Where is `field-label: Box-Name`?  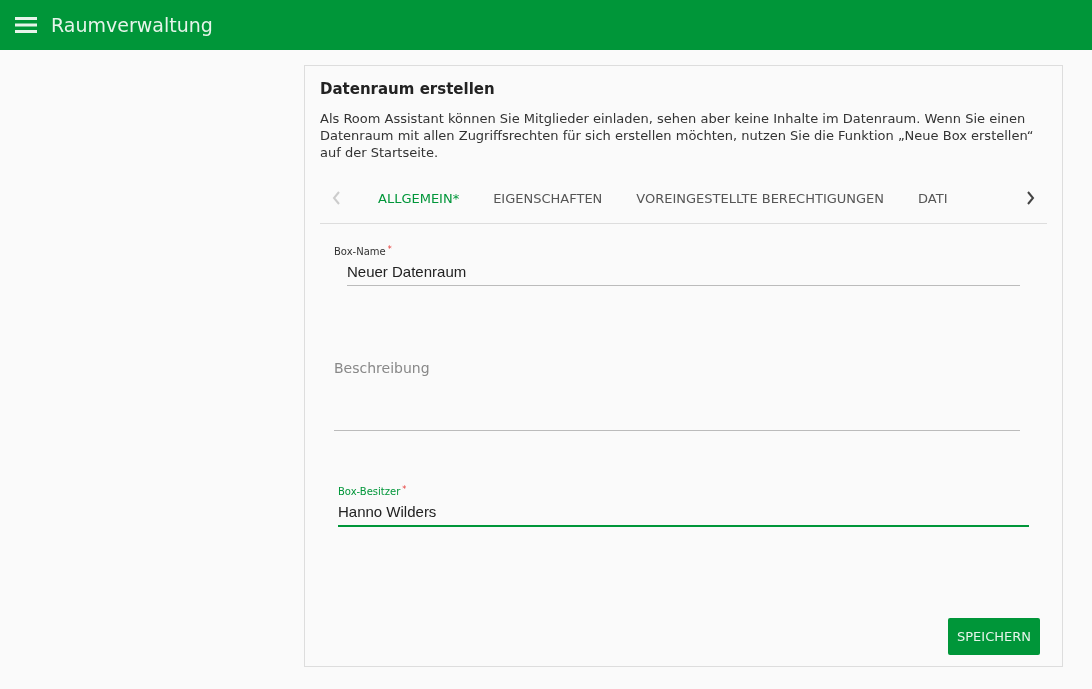
field-label: Box-Name is located at coordinates (360, 251).